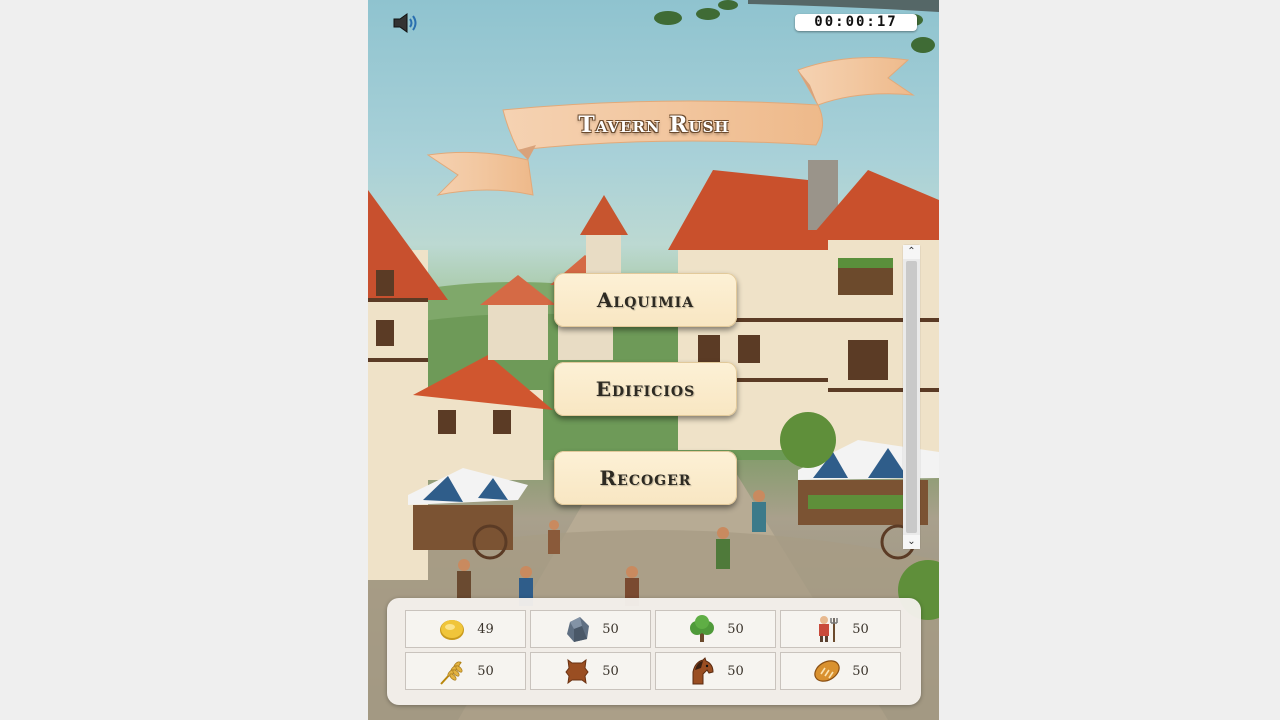  What do you see at coordinates (703, 671) in the screenshot?
I see `horse-icon` at bounding box center [703, 671].